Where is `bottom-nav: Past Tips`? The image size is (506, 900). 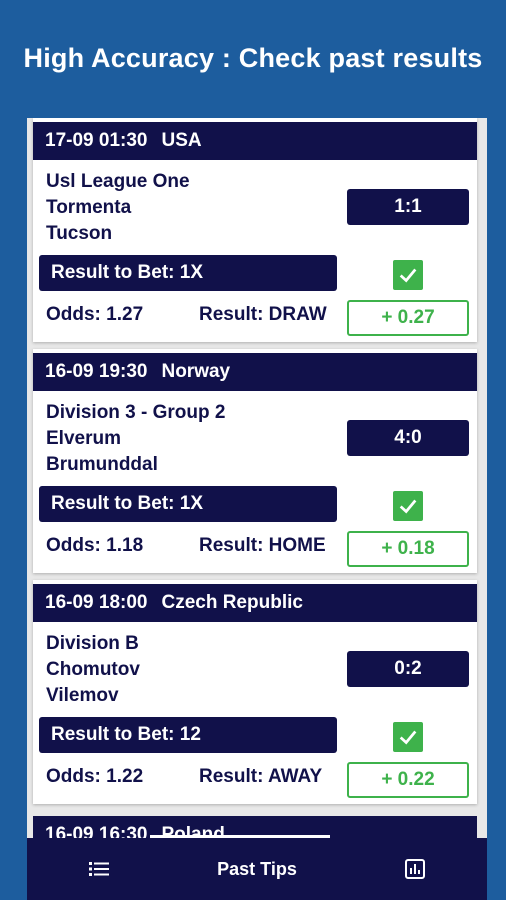
bottom-nav: Past Tips is located at coordinates (257, 869).